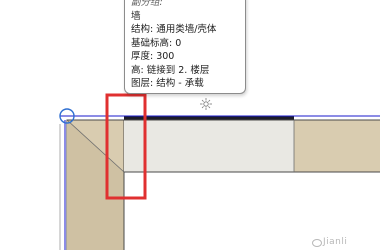 This screenshot has height=250, width=380. I want to click on watermark-text: Jianli, so click(335, 242).